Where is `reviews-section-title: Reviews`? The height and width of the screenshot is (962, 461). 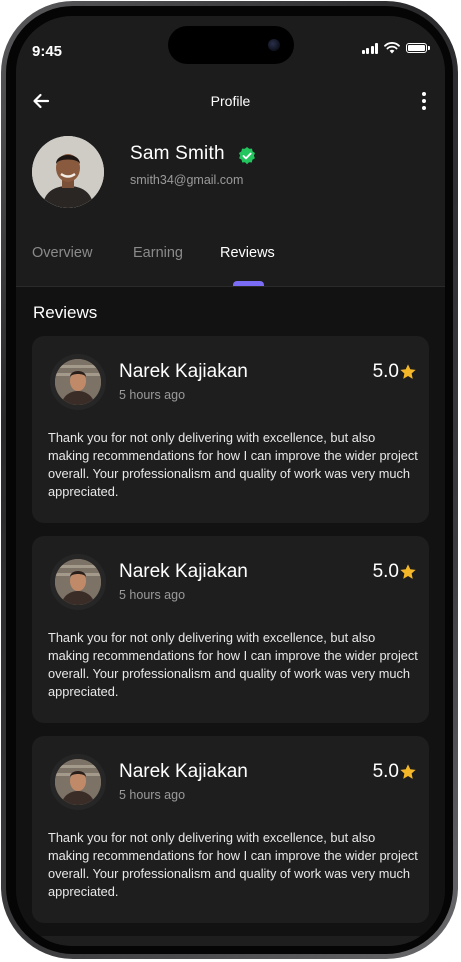
reviews-section-title: Reviews is located at coordinates (65, 312).